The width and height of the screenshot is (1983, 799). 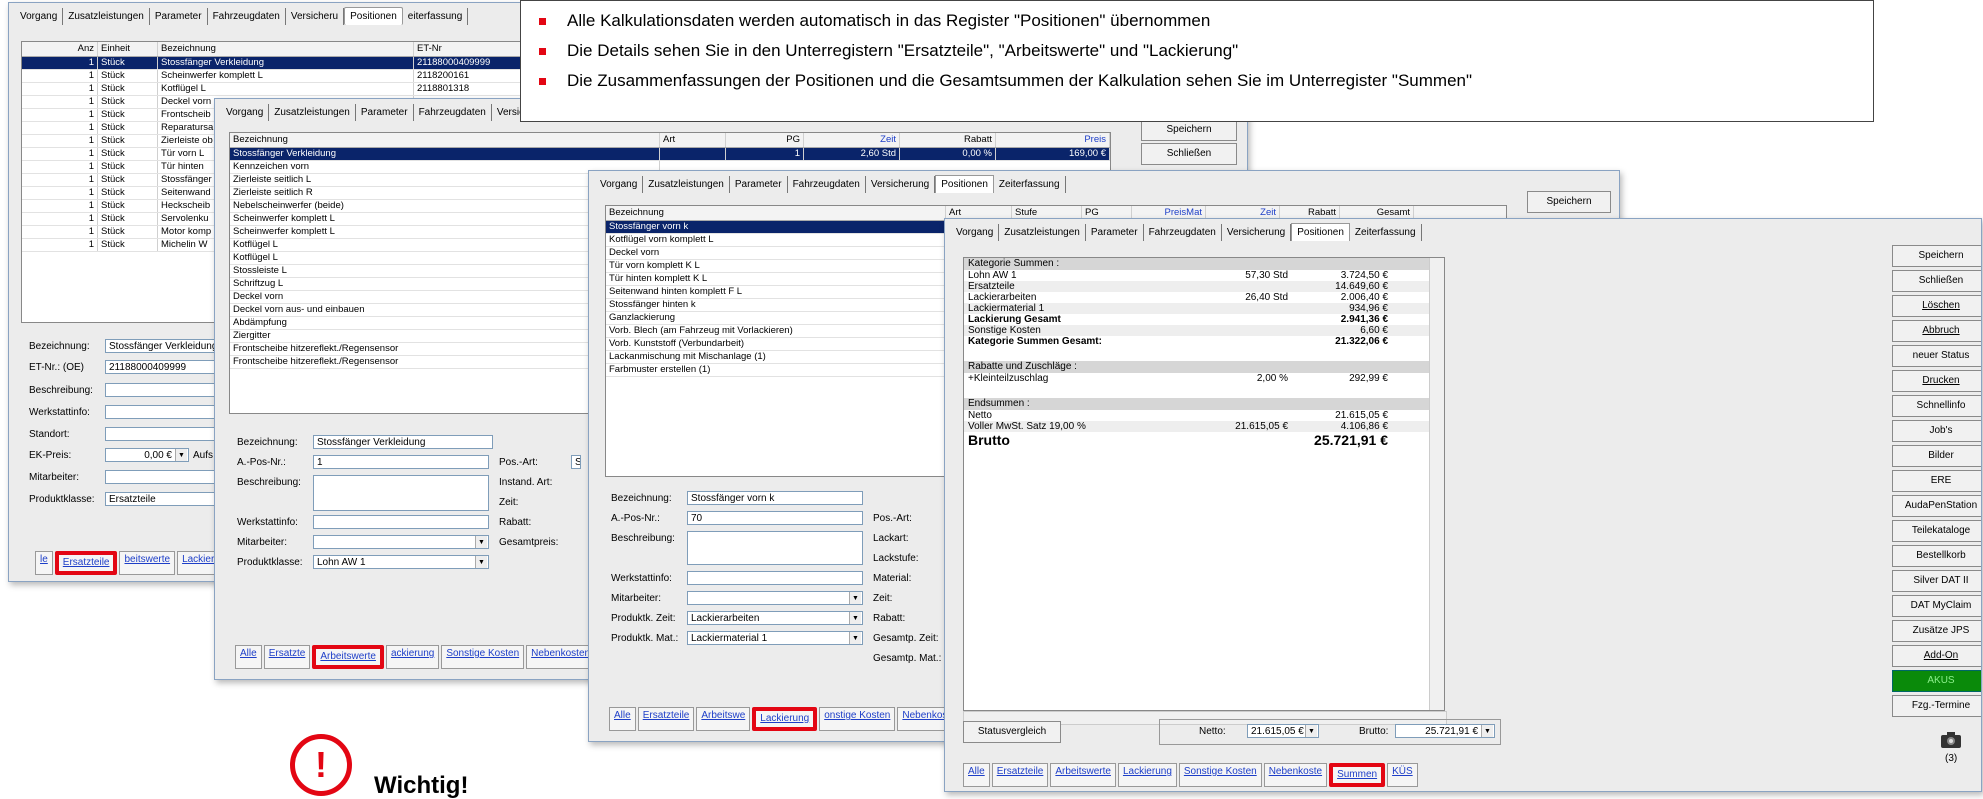 I want to click on produktklasse-field: Ersatzteile, so click(x=165, y=499).